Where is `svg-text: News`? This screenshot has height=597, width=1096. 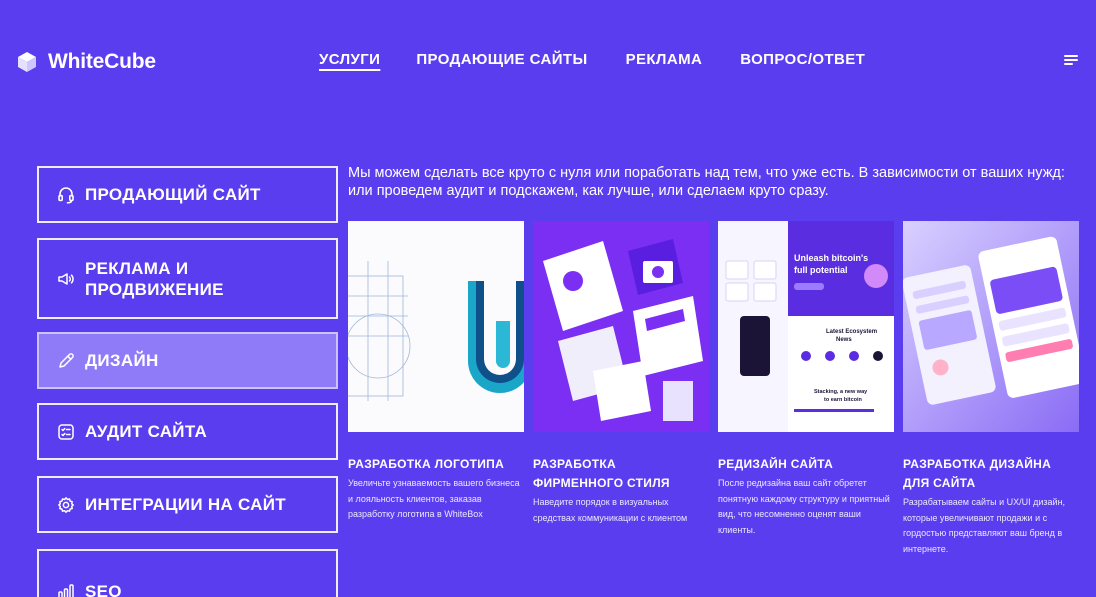
svg-text: News is located at coordinates (844, 340).